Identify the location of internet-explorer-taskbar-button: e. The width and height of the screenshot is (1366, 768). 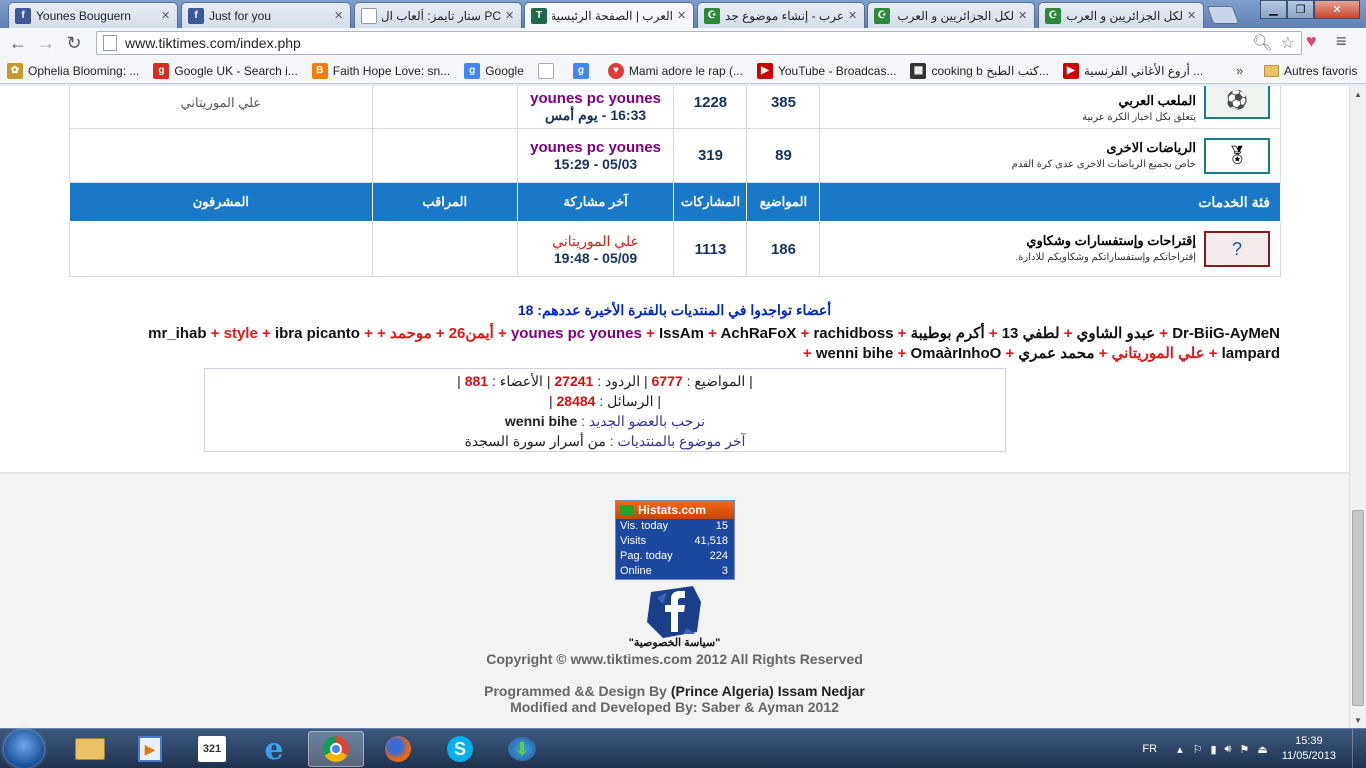
(274, 749).